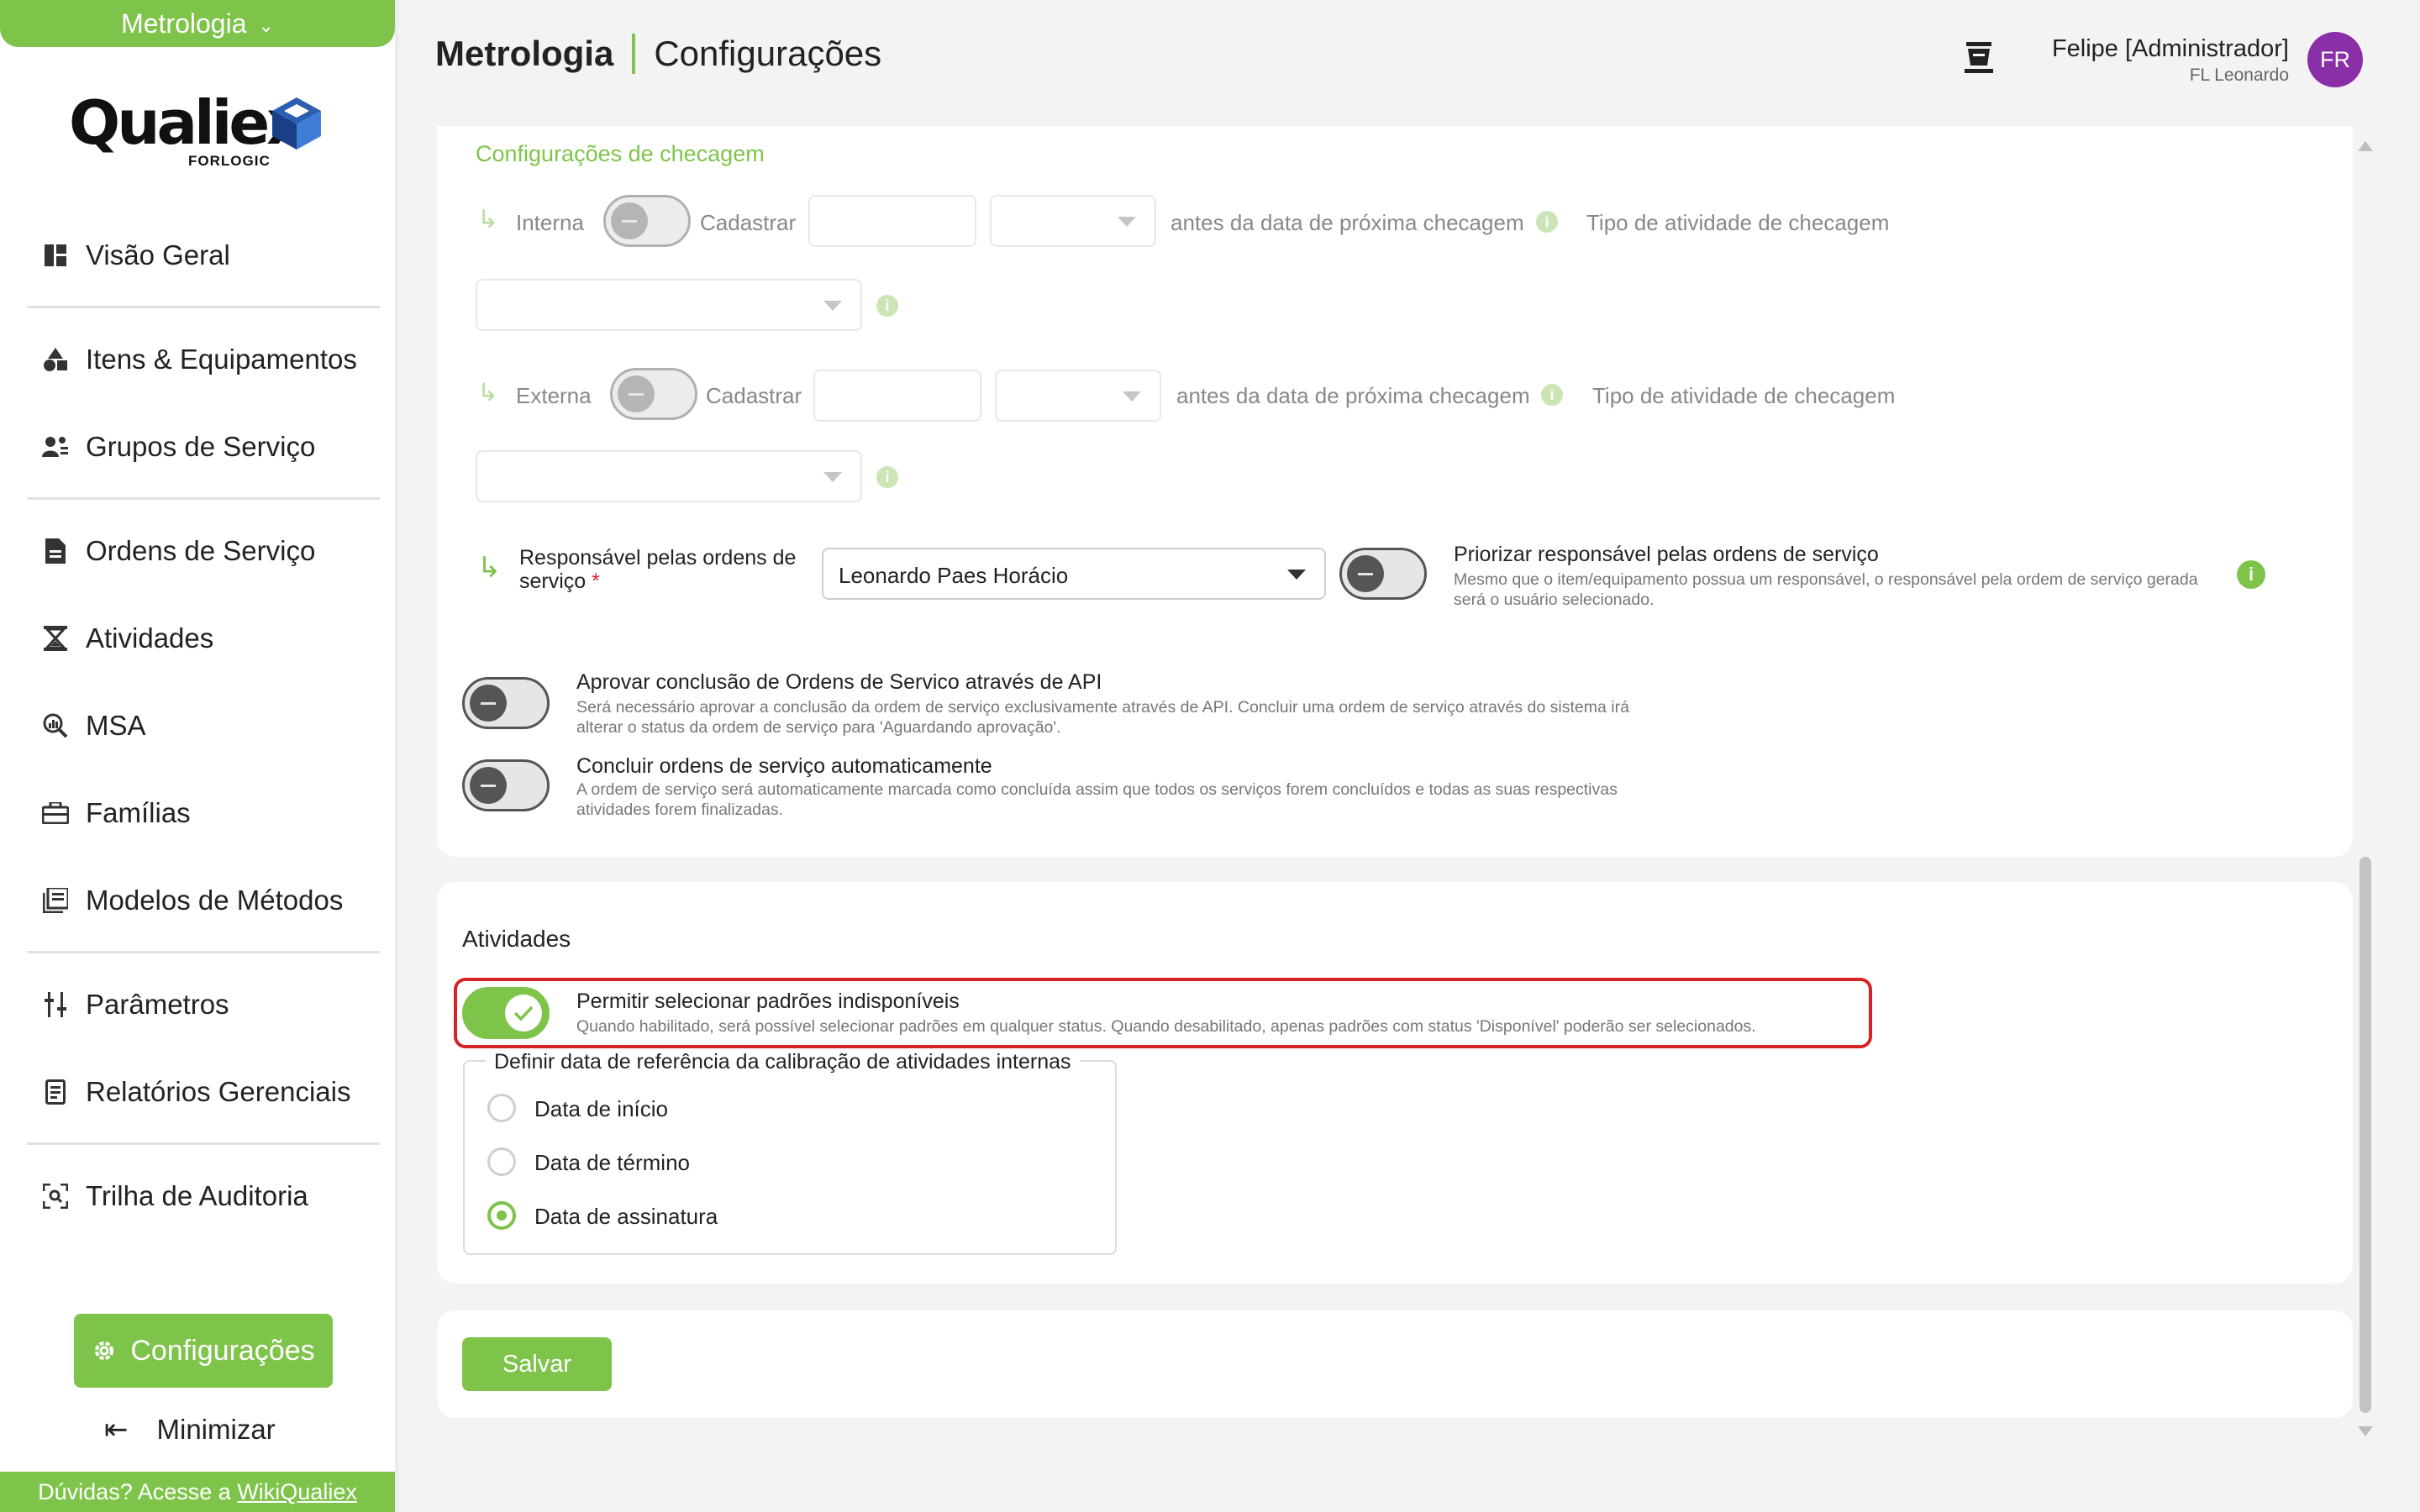  What do you see at coordinates (55, 813) in the screenshot?
I see `toolbox-icon` at bounding box center [55, 813].